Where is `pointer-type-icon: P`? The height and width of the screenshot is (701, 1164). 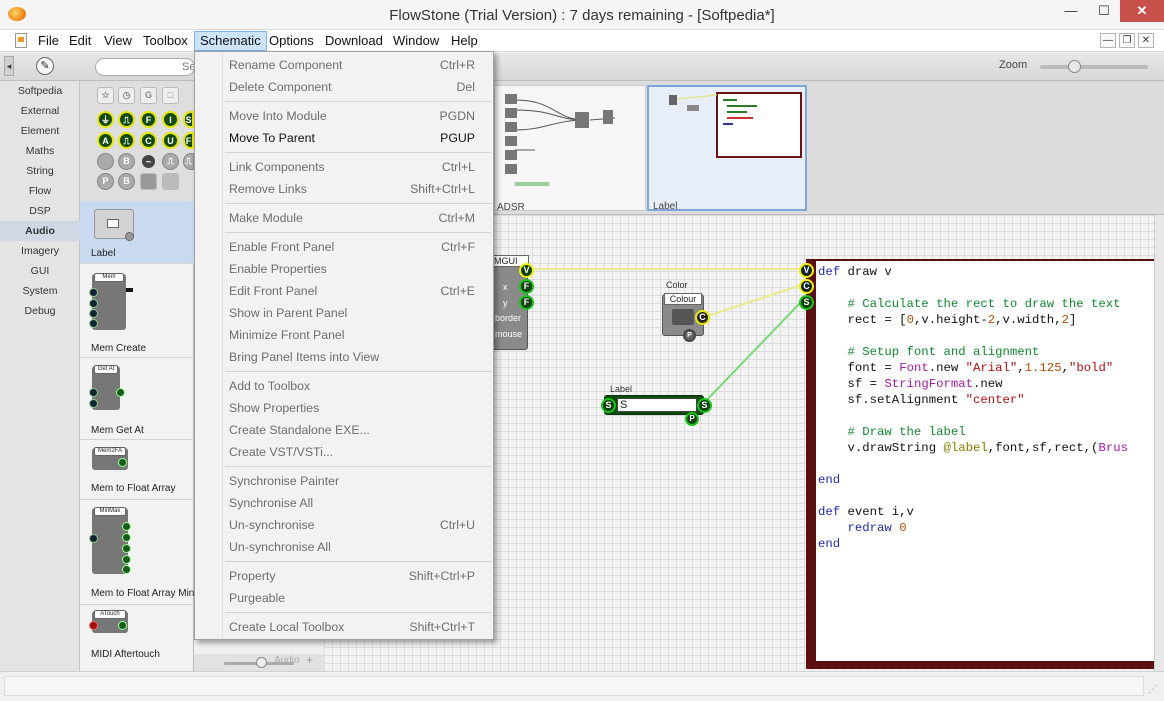 pointer-type-icon: P is located at coordinates (105, 181).